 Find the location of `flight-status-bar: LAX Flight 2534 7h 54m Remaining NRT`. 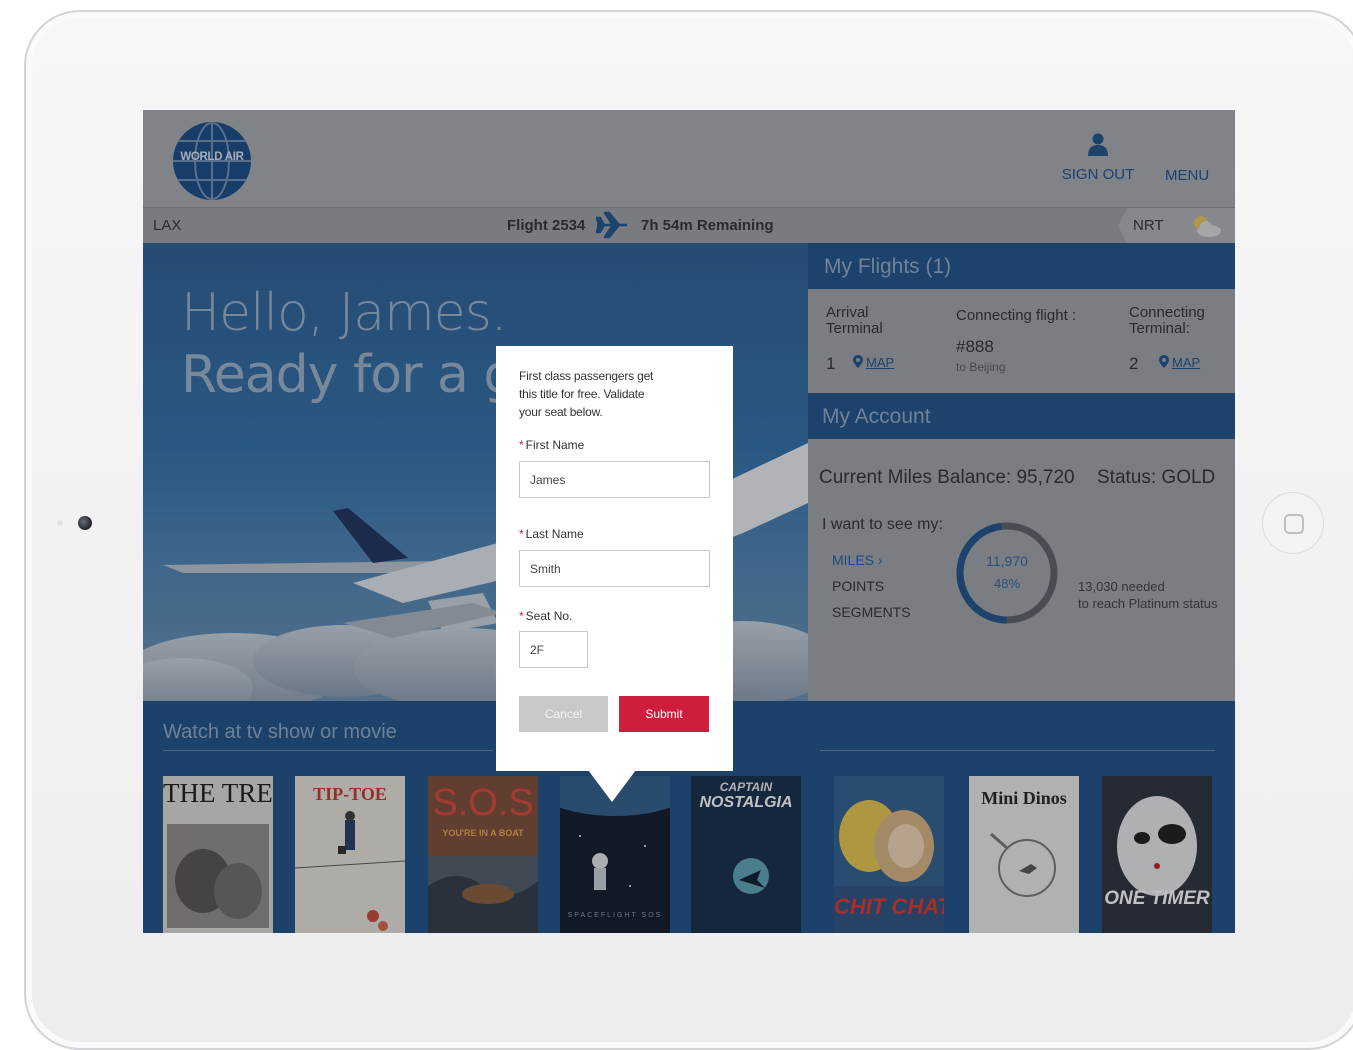

flight-status-bar: LAX Flight 2534 7h 54m Remaining NRT is located at coordinates (689, 225).